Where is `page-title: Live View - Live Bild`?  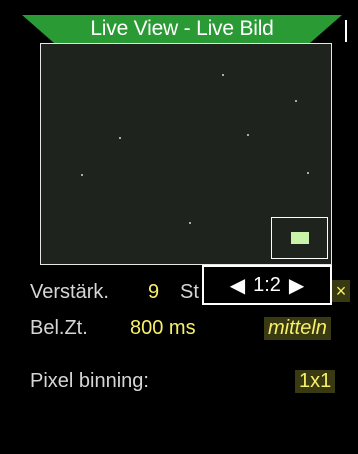 page-title: Live View - Live Bild is located at coordinates (182, 28).